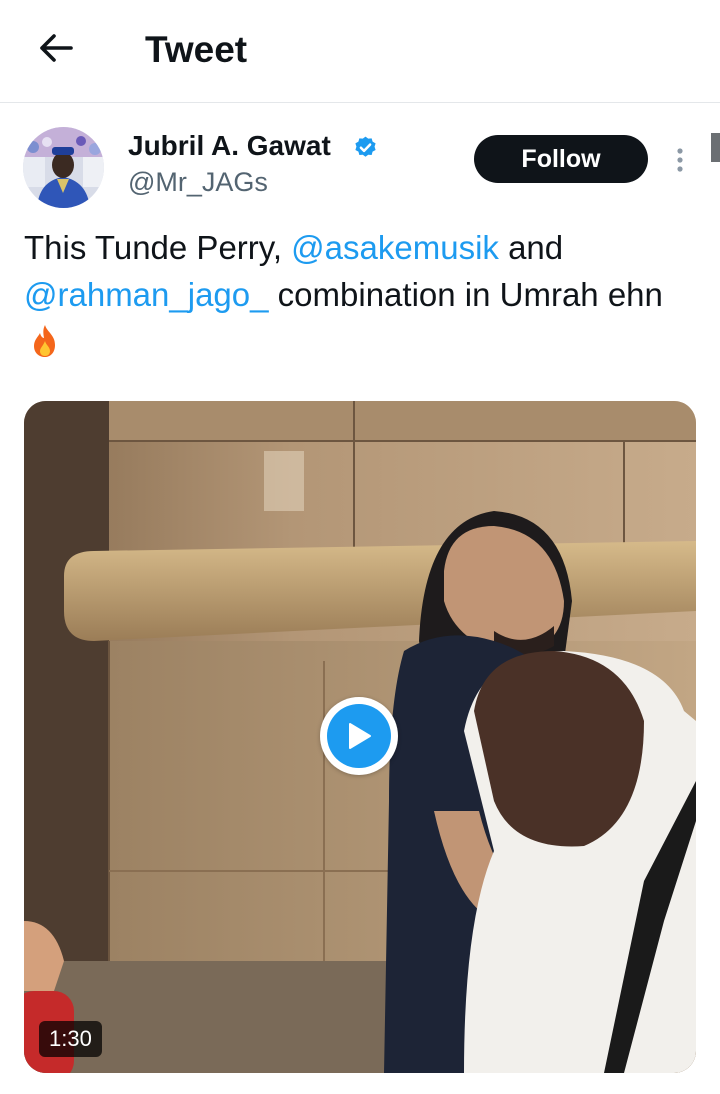  Describe the element at coordinates (531, 247) in the screenshot. I see `tweet-text-part: and` at that location.